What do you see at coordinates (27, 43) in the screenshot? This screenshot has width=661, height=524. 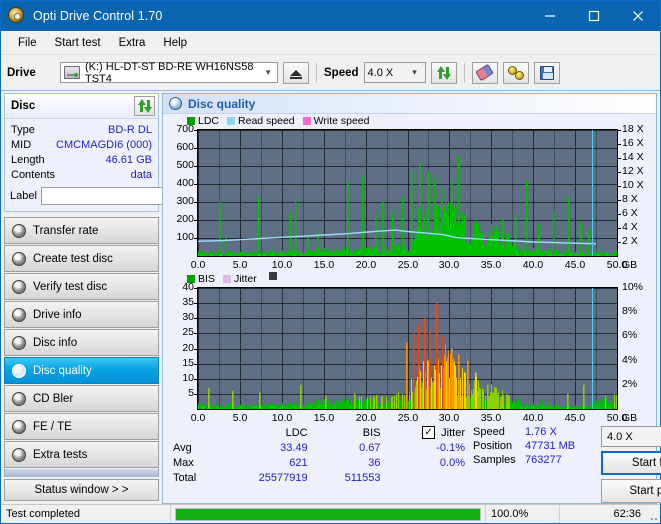 I see `menu-item-file: File` at bounding box center [27, 43].